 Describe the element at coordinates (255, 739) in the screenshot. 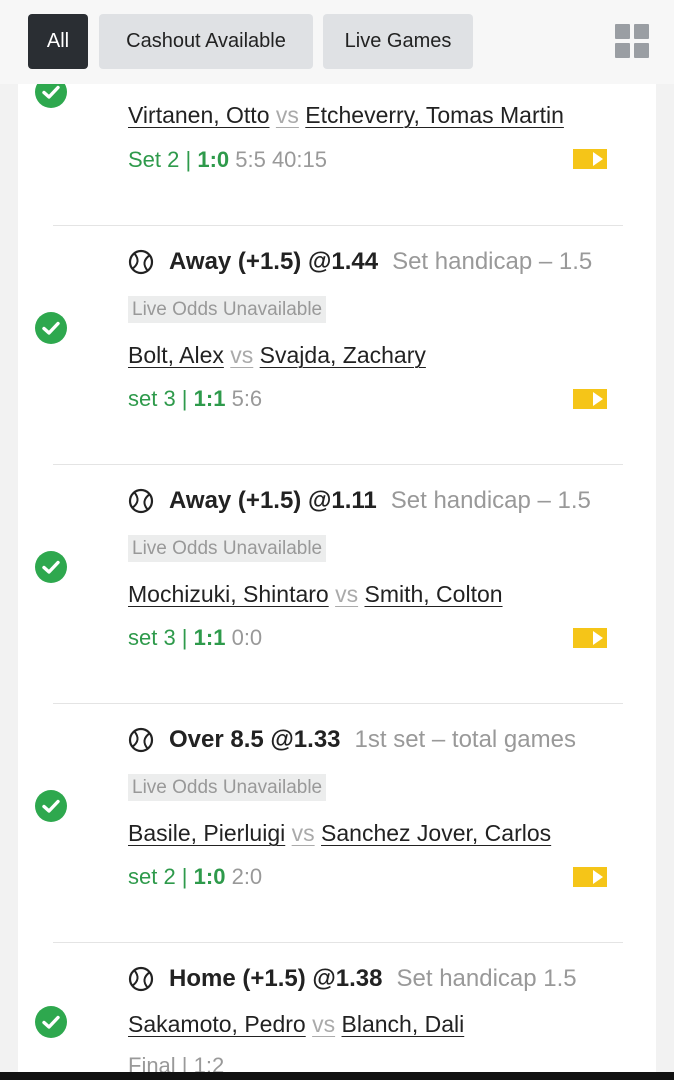

I see `bet-selection: Over 8.5 @1.33` at that location.